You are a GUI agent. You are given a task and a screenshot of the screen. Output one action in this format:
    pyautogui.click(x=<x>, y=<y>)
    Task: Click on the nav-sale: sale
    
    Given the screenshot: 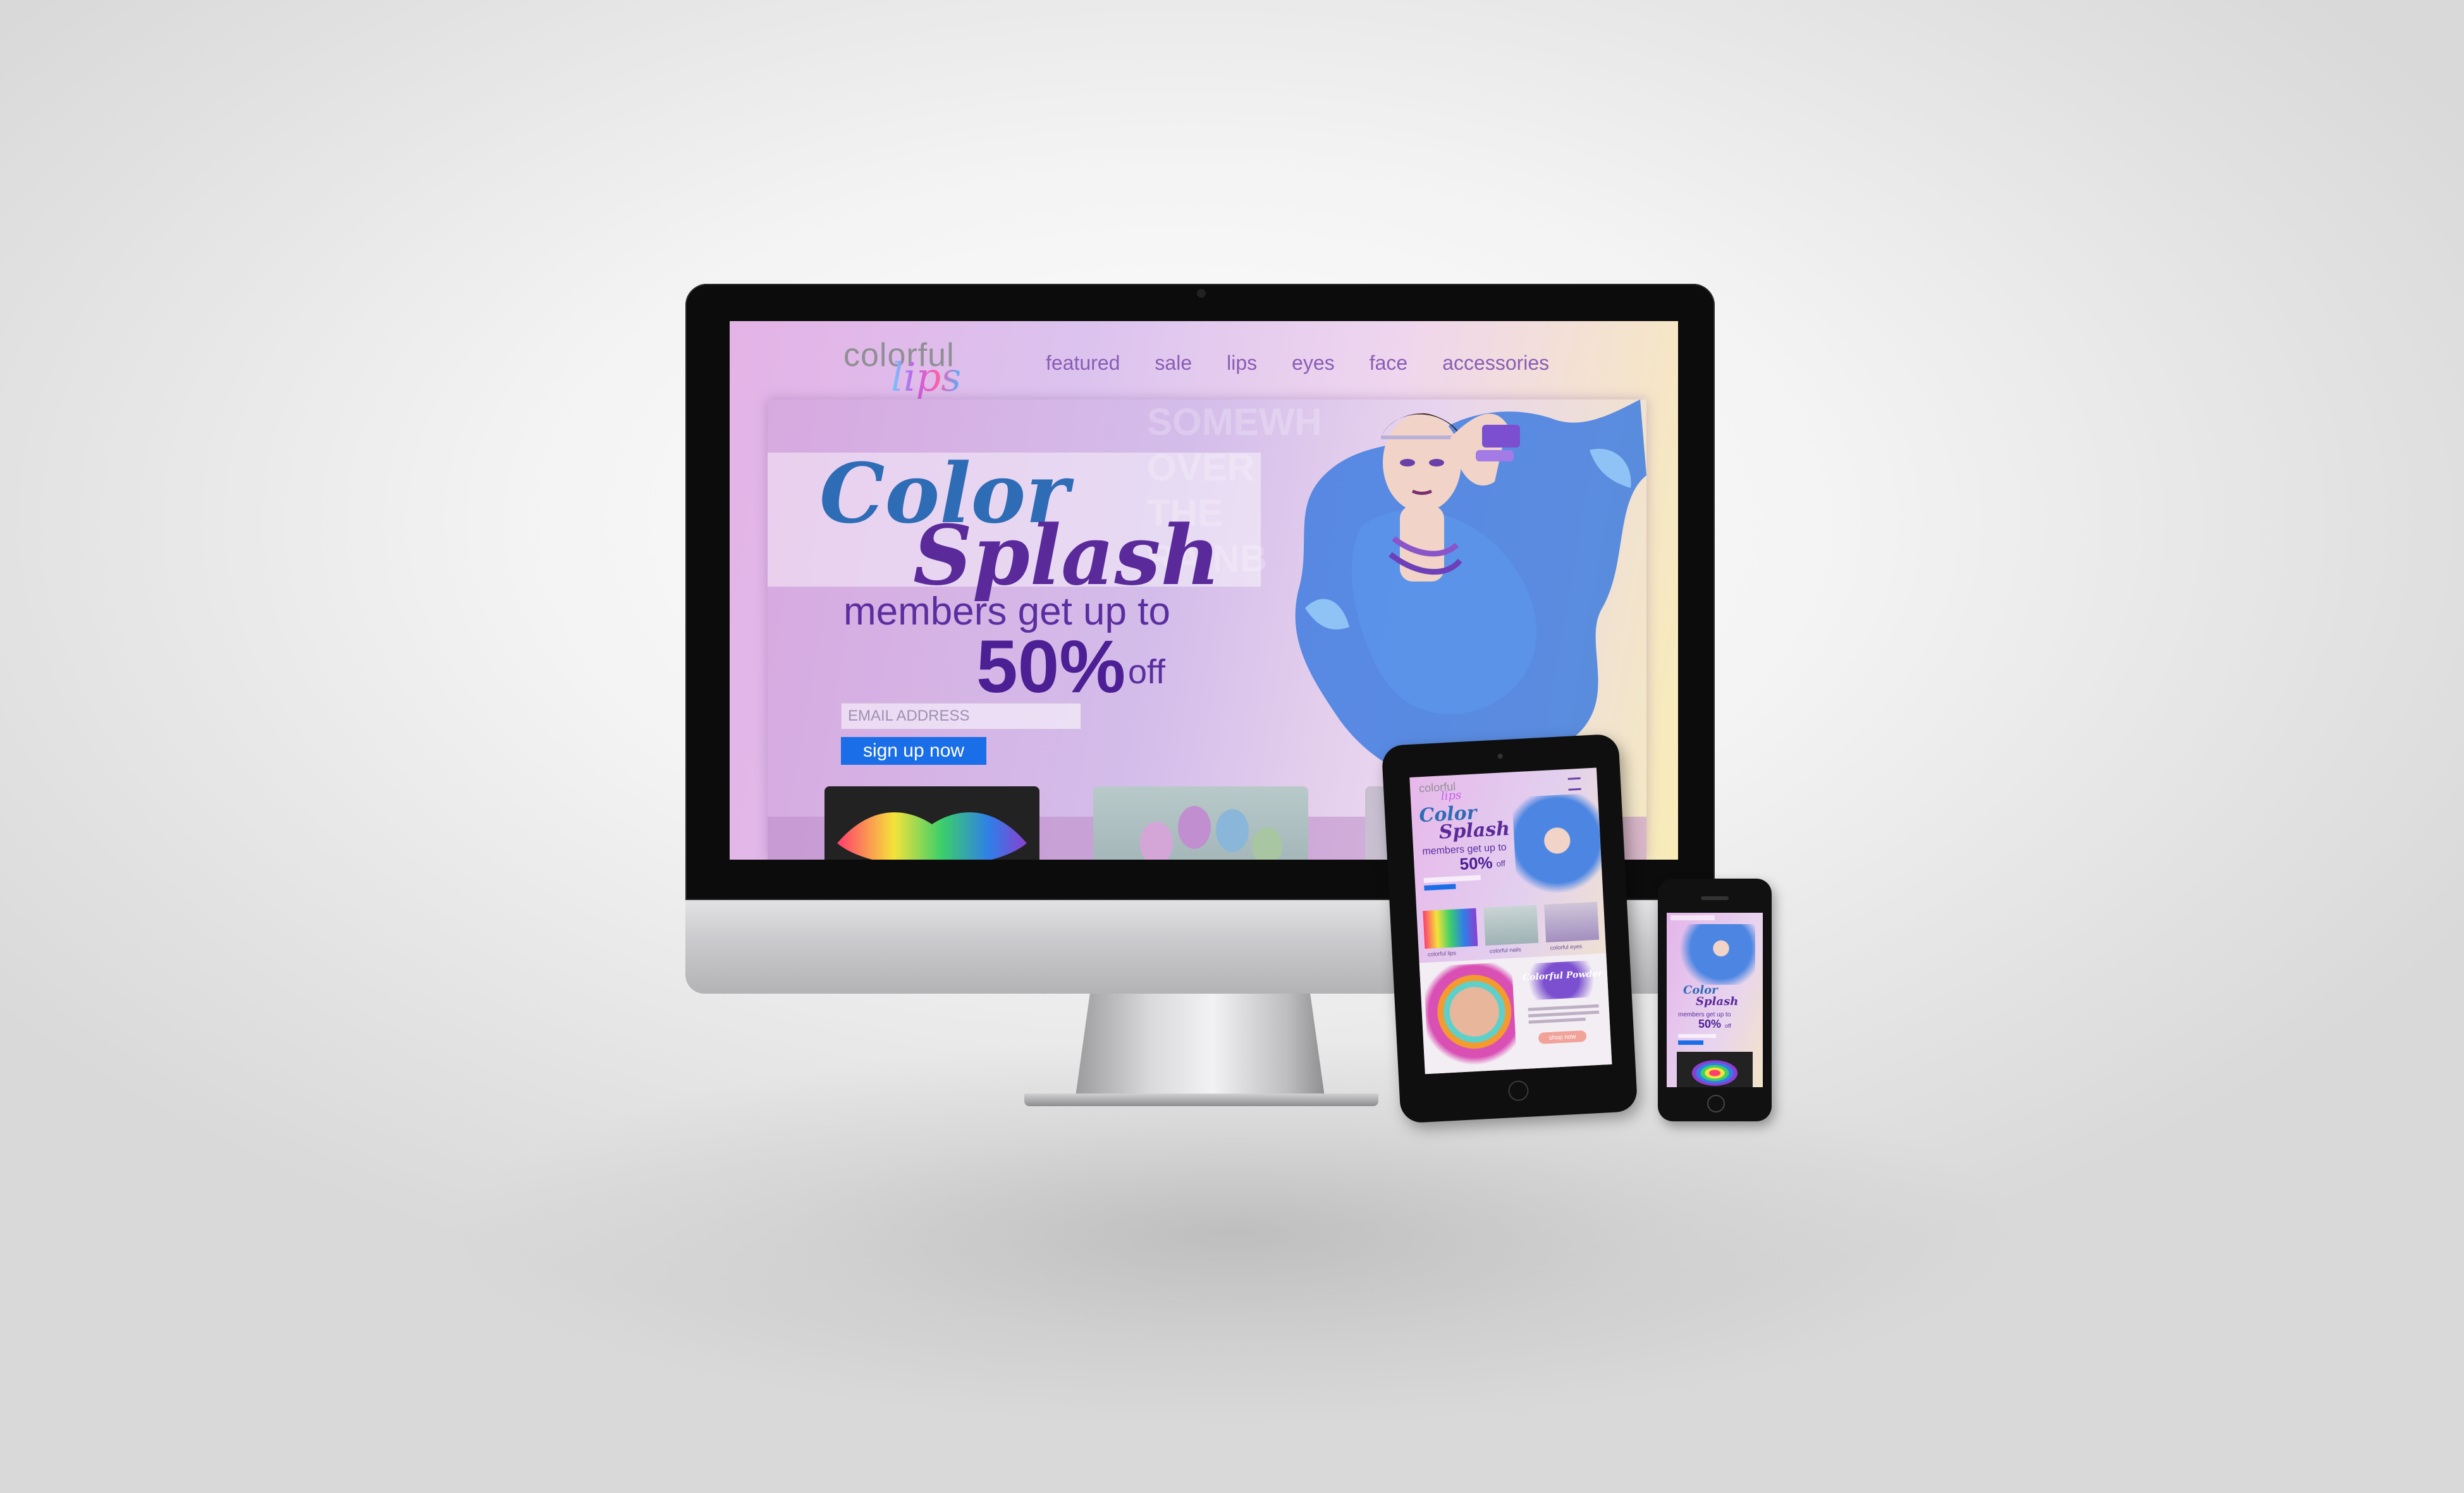 What is the action you would take?
    pyautogui.click(x=1173, y=363)
    